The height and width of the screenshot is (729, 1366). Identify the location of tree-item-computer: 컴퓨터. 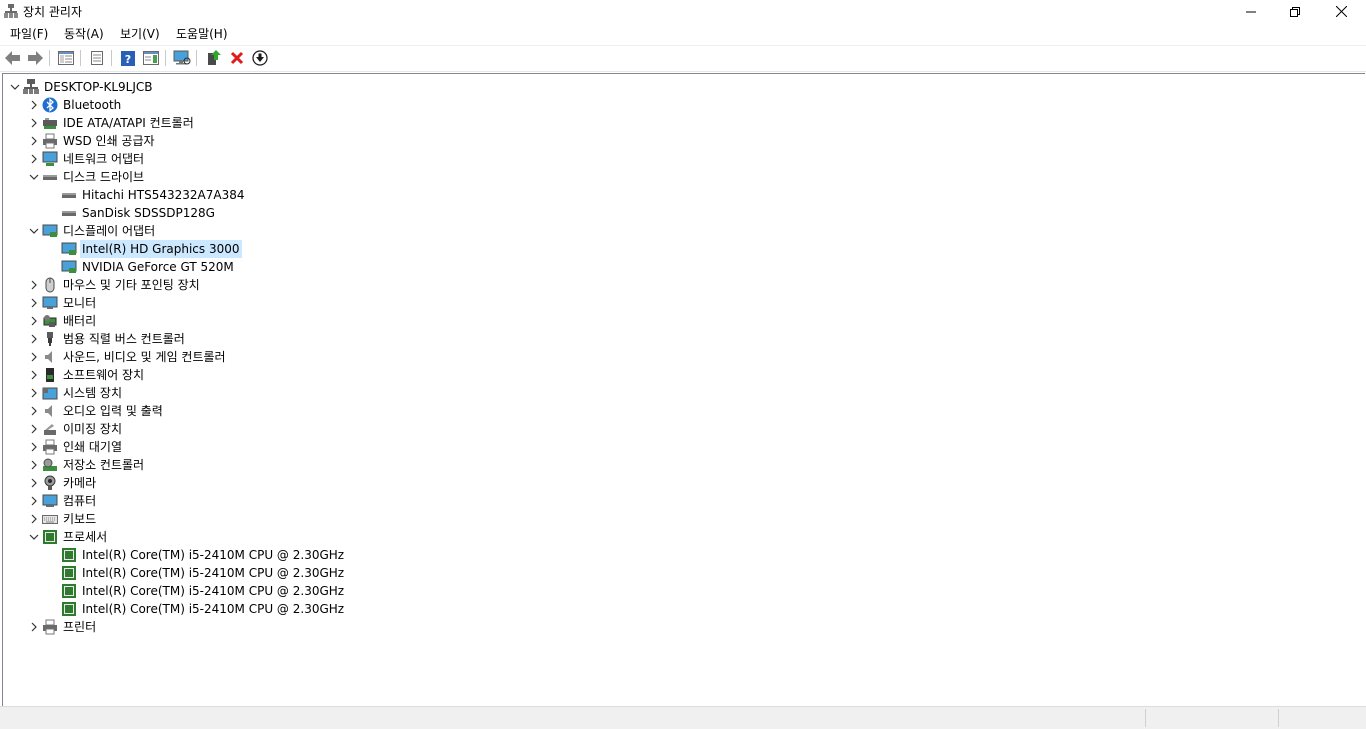
(62, 501).